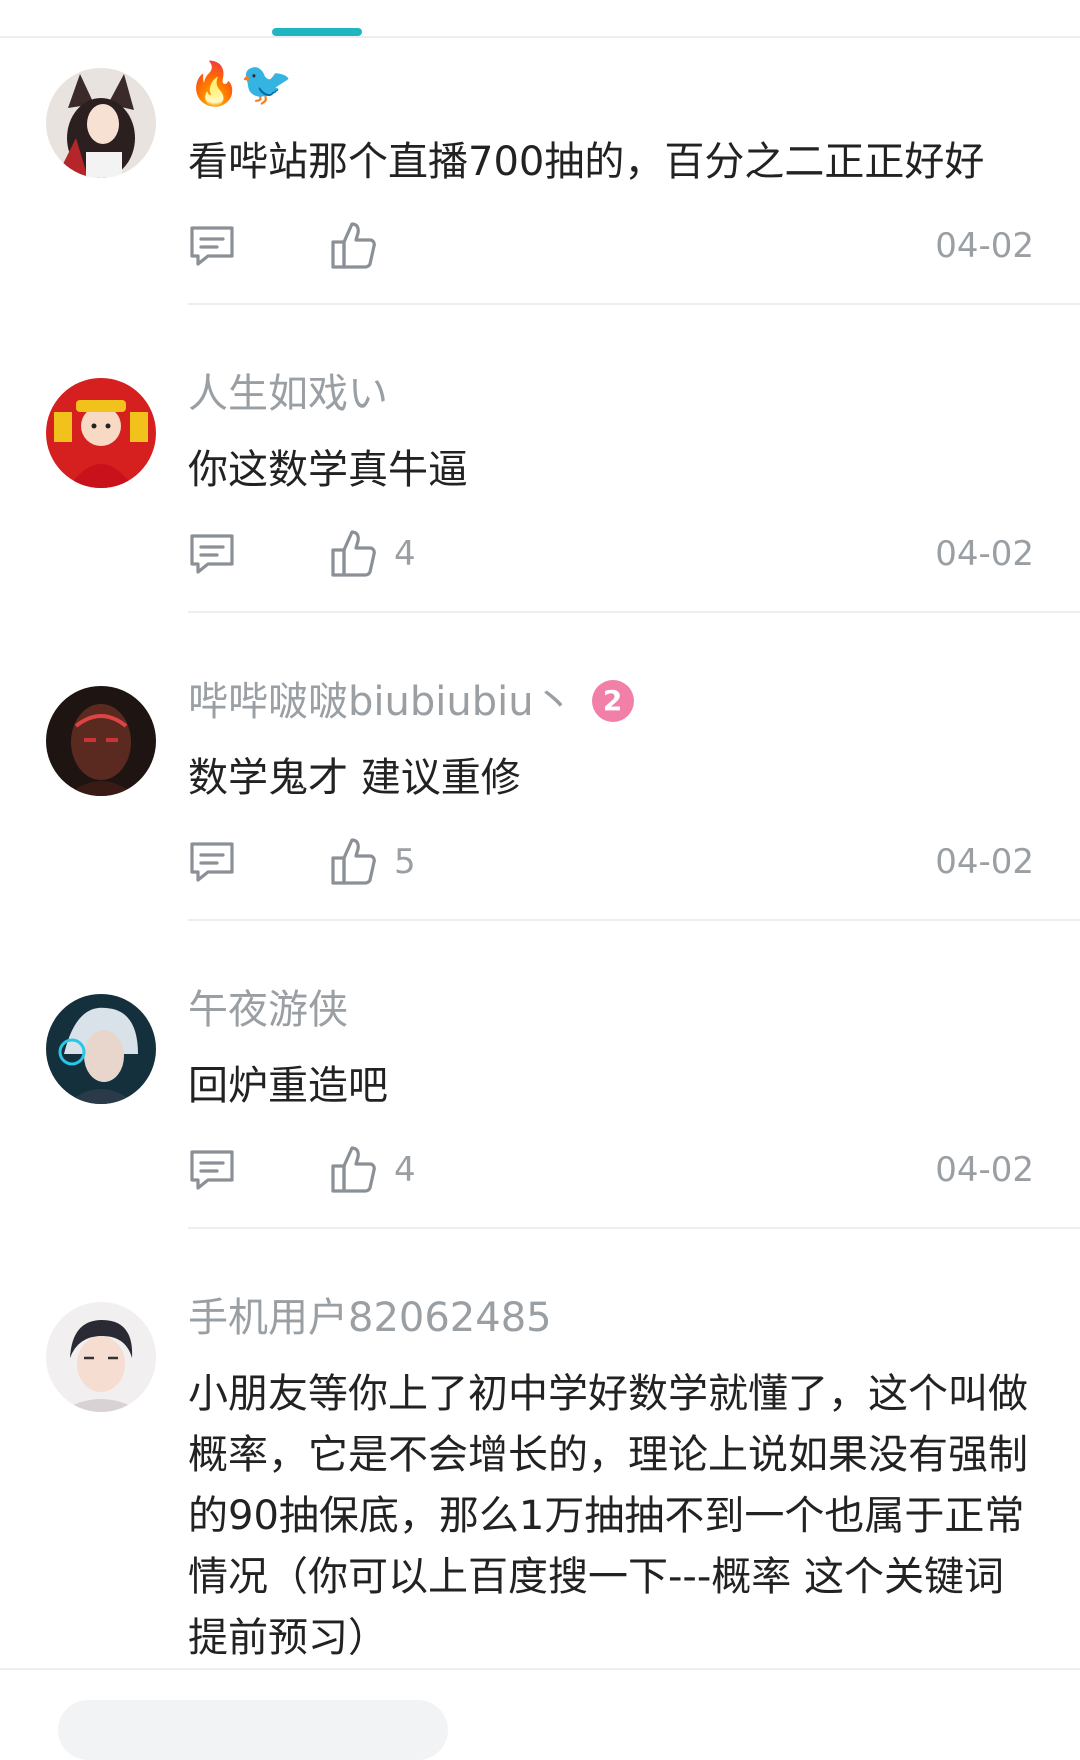  I want to click on top-divider, so click(540, 37).